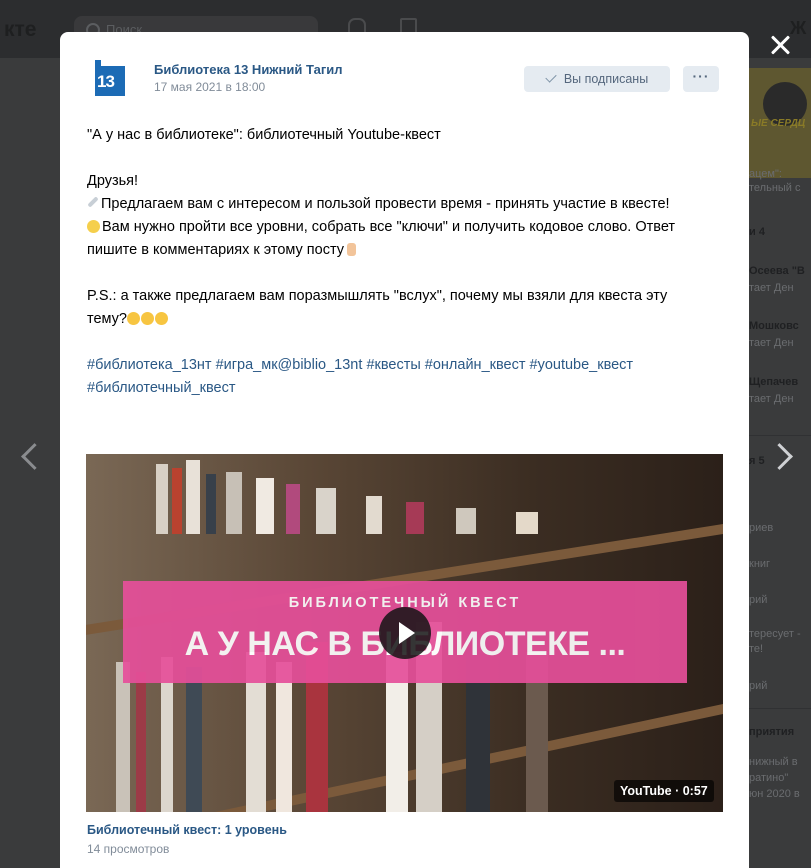 The height and width of the screenshot is (868, 811). I want to click on post-author: Библиотека 13 Нижний Тагил, so click(248, 69).